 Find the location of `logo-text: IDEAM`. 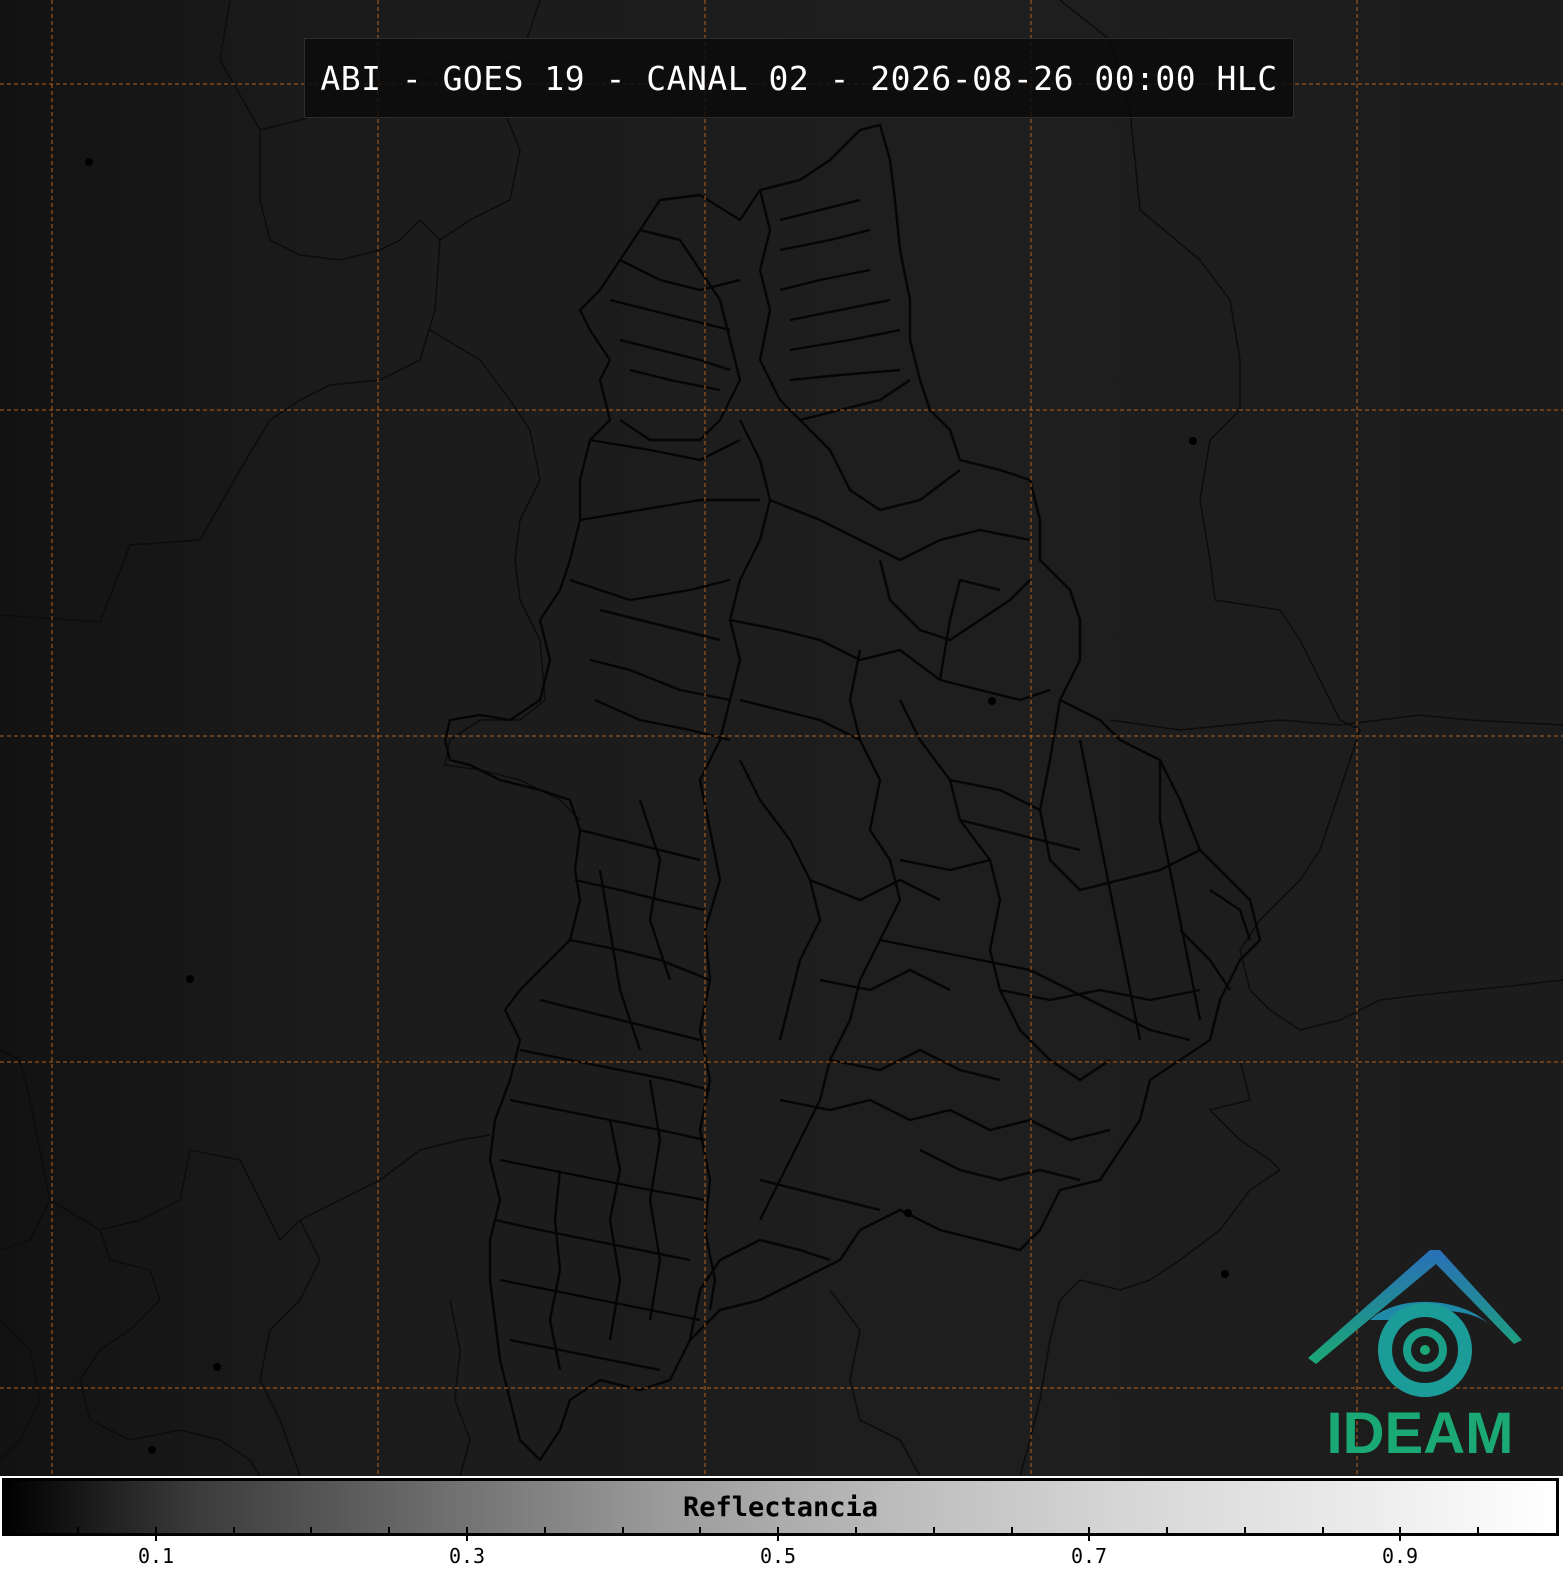

logo-text: IDEAM is located at coordinates (1420, 1433).